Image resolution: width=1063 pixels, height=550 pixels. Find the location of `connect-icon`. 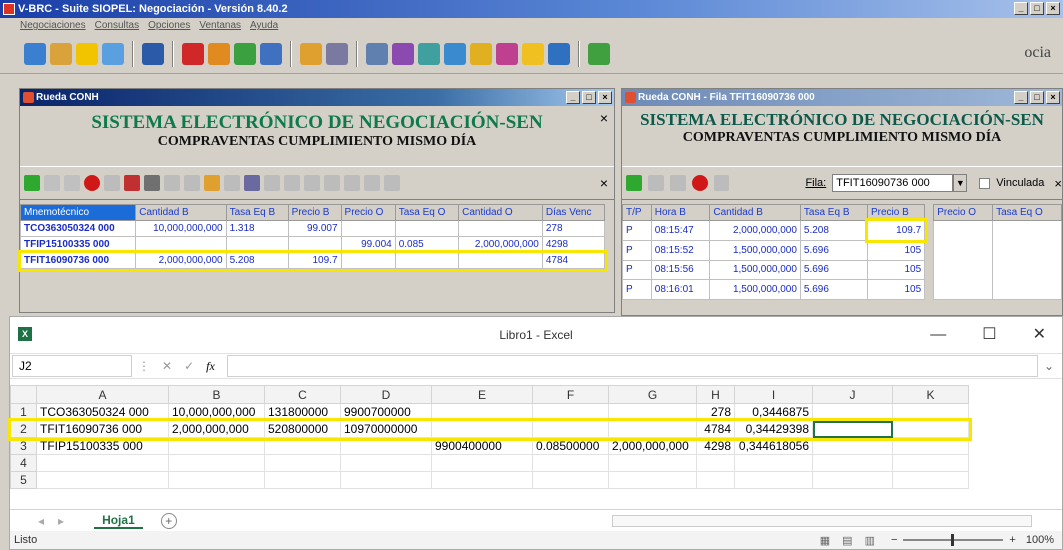

connect-icon is located at coordinates (35, 53).